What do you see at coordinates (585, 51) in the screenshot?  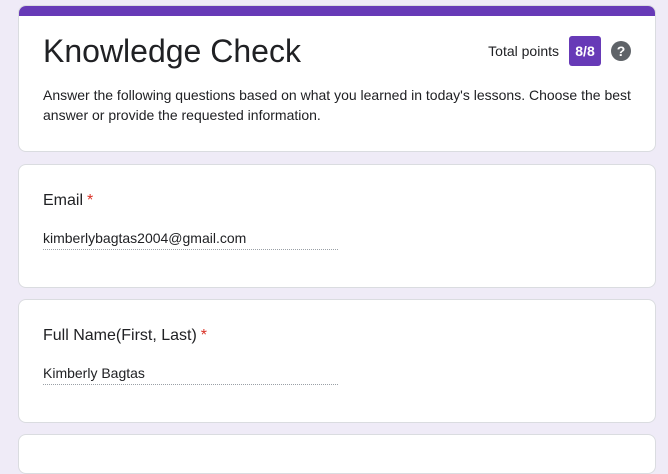 I see `score-badge: 8/8` at bounding box center [585, 51].